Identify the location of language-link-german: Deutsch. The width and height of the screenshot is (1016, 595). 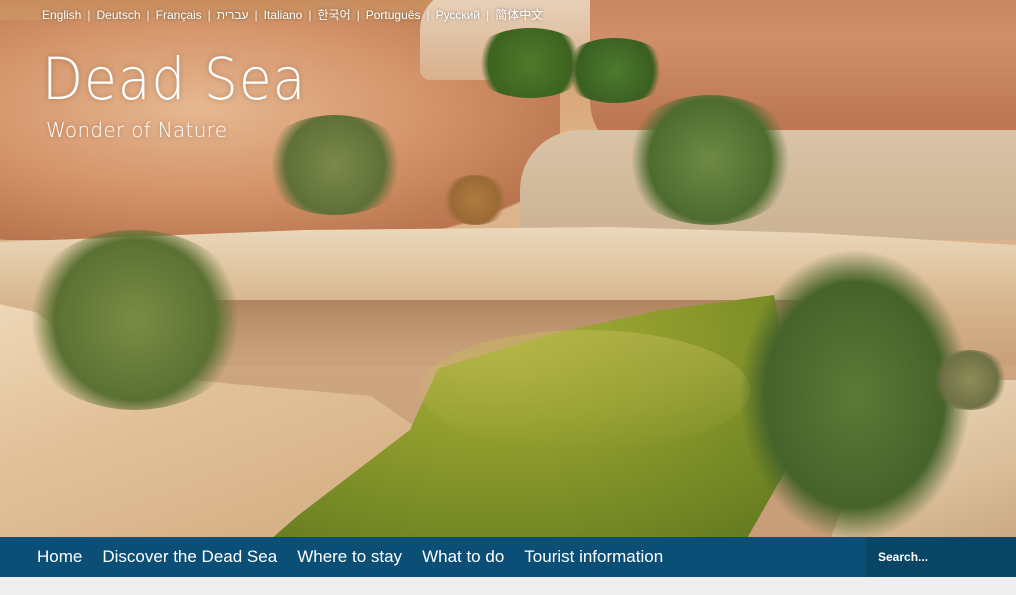
(118, 15).